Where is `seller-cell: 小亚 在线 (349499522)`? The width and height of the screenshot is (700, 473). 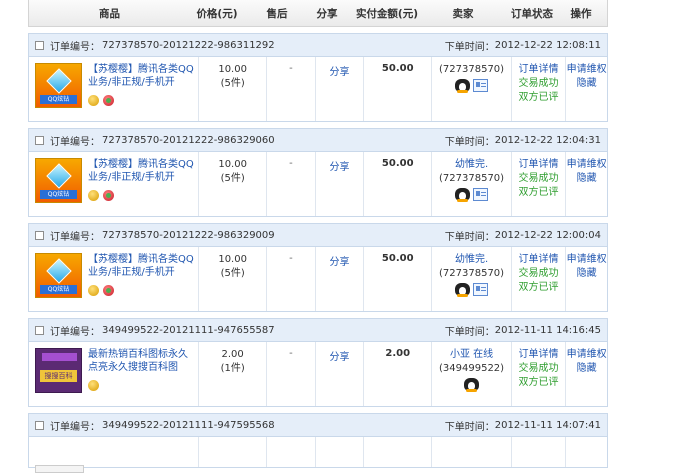
seller-cell: 小亚 在线 (349499522) is located at coordinates (472, 374).